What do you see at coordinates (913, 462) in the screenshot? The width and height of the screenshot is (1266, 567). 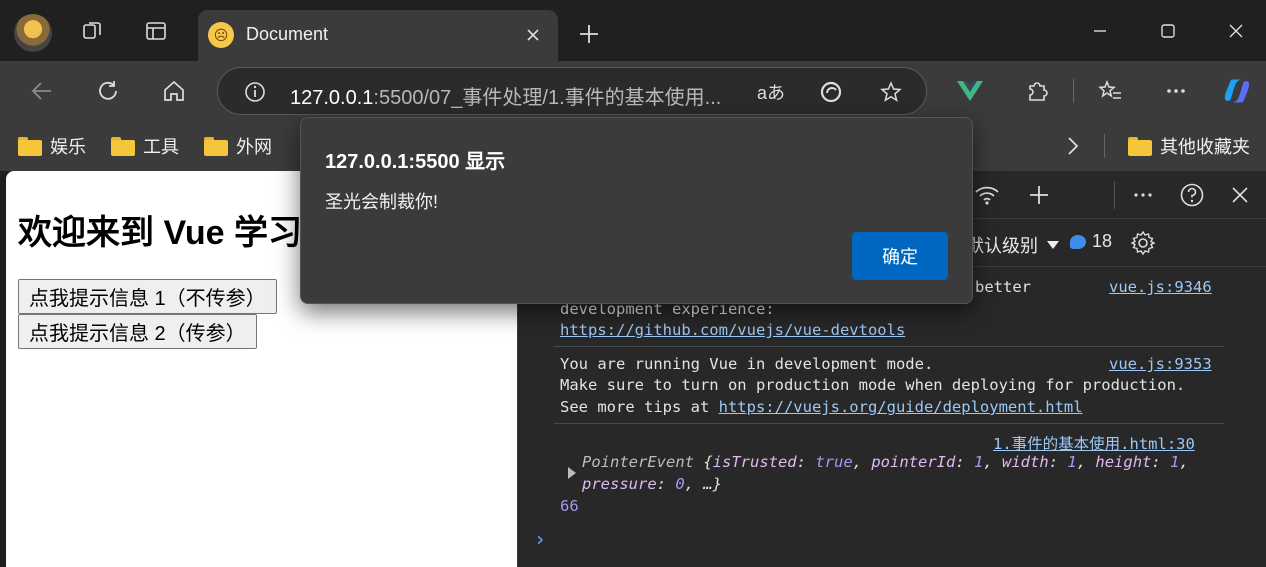 I see `object-key: pointerId` at bounding box center [913, 462].